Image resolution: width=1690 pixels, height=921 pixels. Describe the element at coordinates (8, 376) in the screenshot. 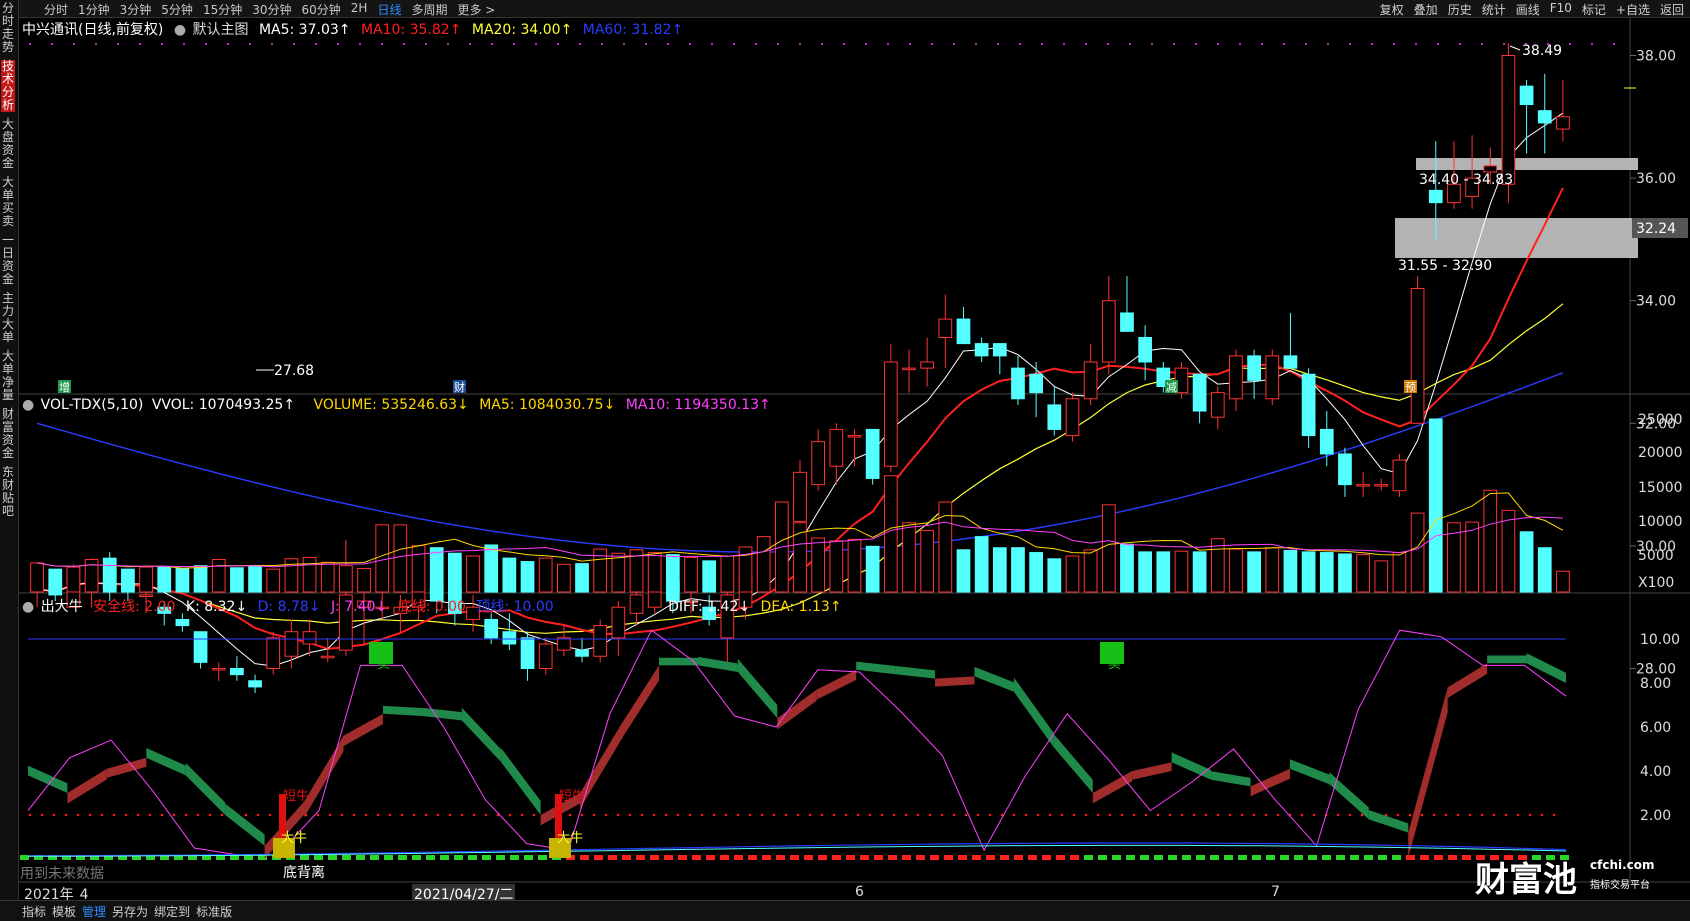

I see `sidebar-item-6: 大单净量` at that location.